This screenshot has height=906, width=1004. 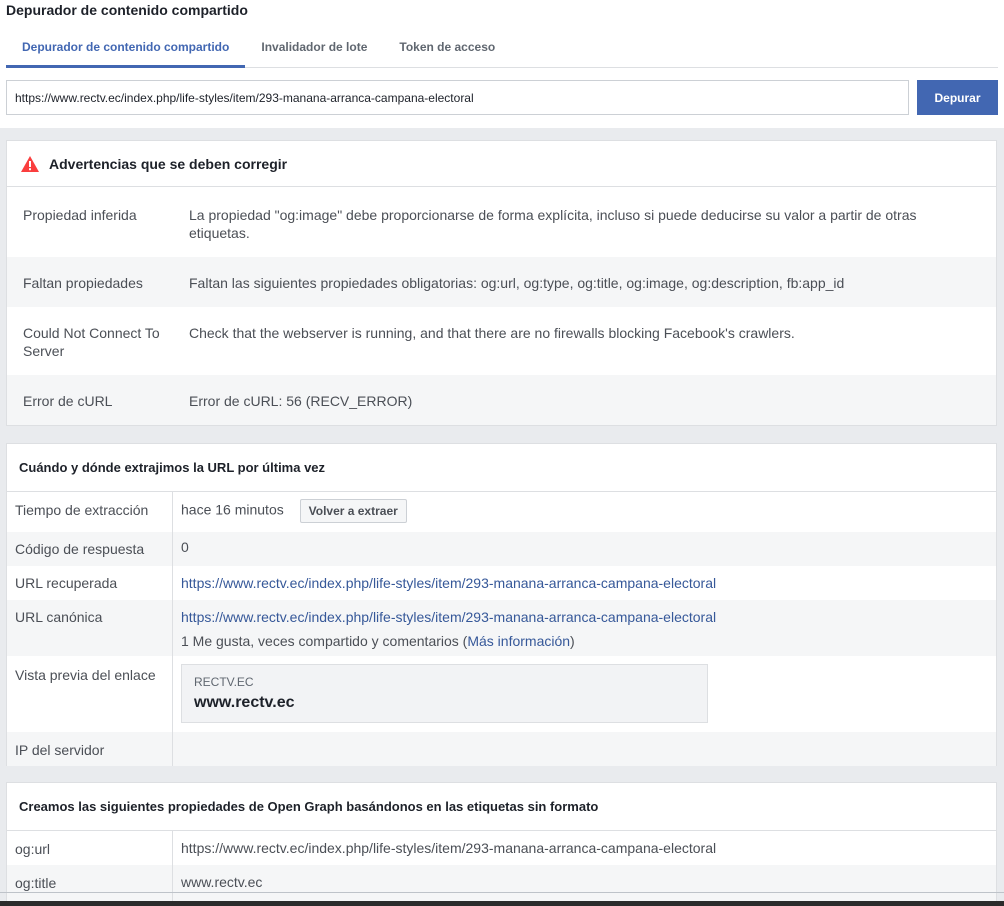 I want to click on fetch-time-label: Tiempo de extracción, so click(x=90, y=512).